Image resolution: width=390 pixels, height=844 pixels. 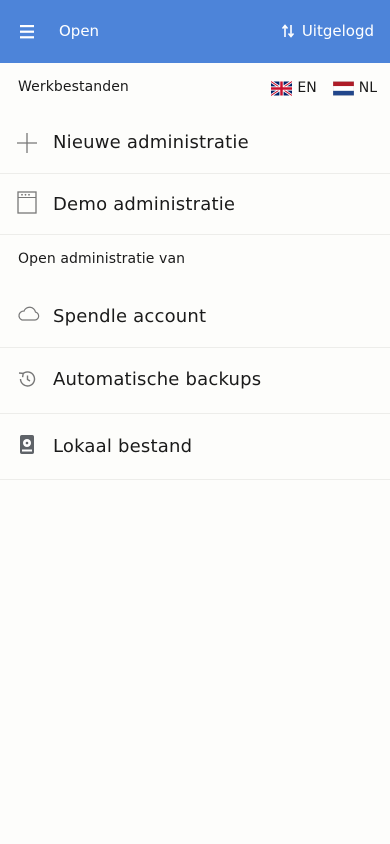 I want to click on language-nl-button: NL, so click(x=354, y=88).